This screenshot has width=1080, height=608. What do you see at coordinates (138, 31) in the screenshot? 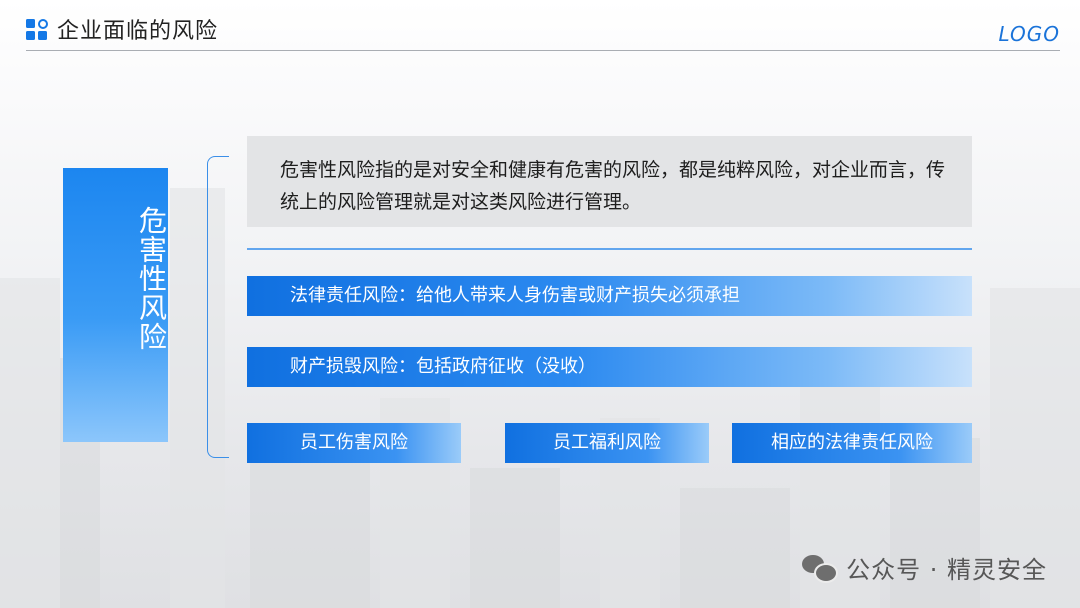
I see `page-title: 企业面临的风险` at bounding box center [138, 31].